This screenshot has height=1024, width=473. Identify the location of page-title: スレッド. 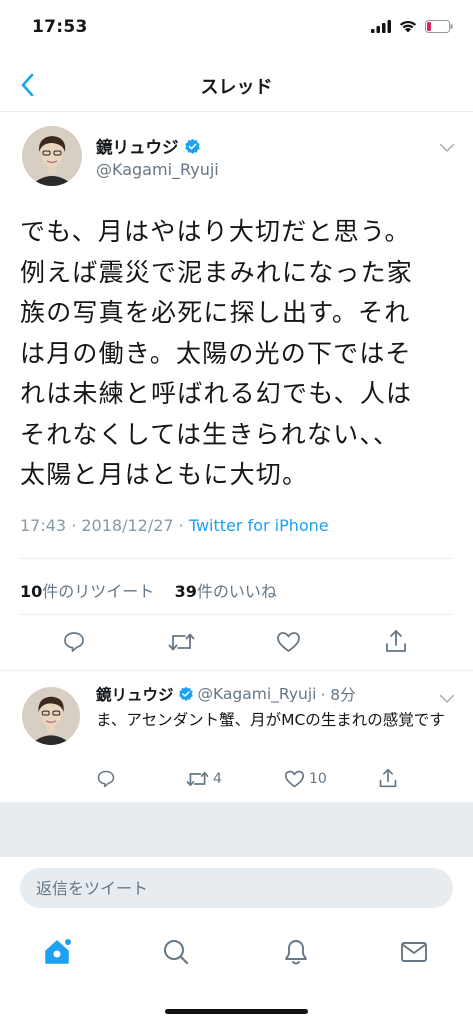
(236, 87).